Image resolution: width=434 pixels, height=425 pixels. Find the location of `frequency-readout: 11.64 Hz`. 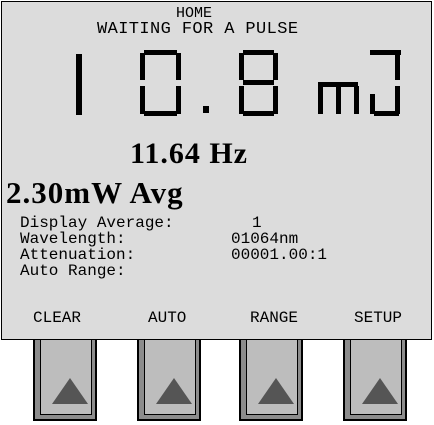

frequency-readout: 11.64 Hz is located at coordinates (189, 153).